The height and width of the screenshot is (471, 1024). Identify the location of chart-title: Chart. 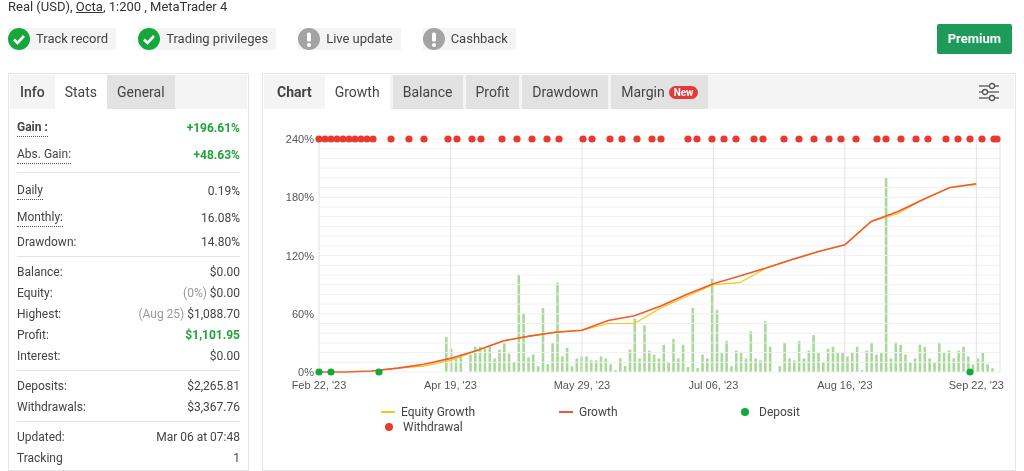
(294, 92).